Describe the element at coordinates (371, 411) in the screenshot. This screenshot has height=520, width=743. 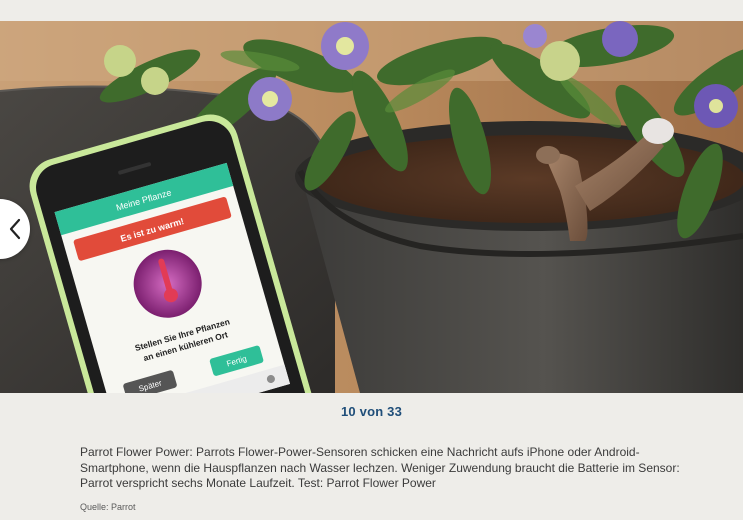
I see `slide-counter: 10 von 33` at that location.